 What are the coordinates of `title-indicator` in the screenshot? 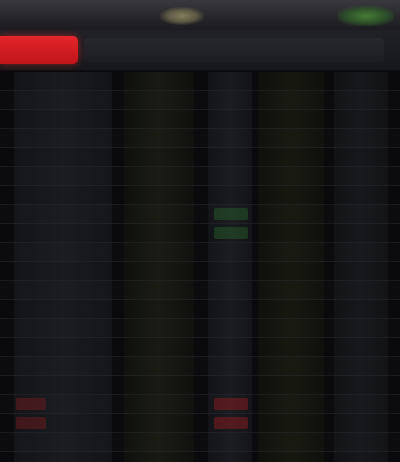 It's located at (182, 16).